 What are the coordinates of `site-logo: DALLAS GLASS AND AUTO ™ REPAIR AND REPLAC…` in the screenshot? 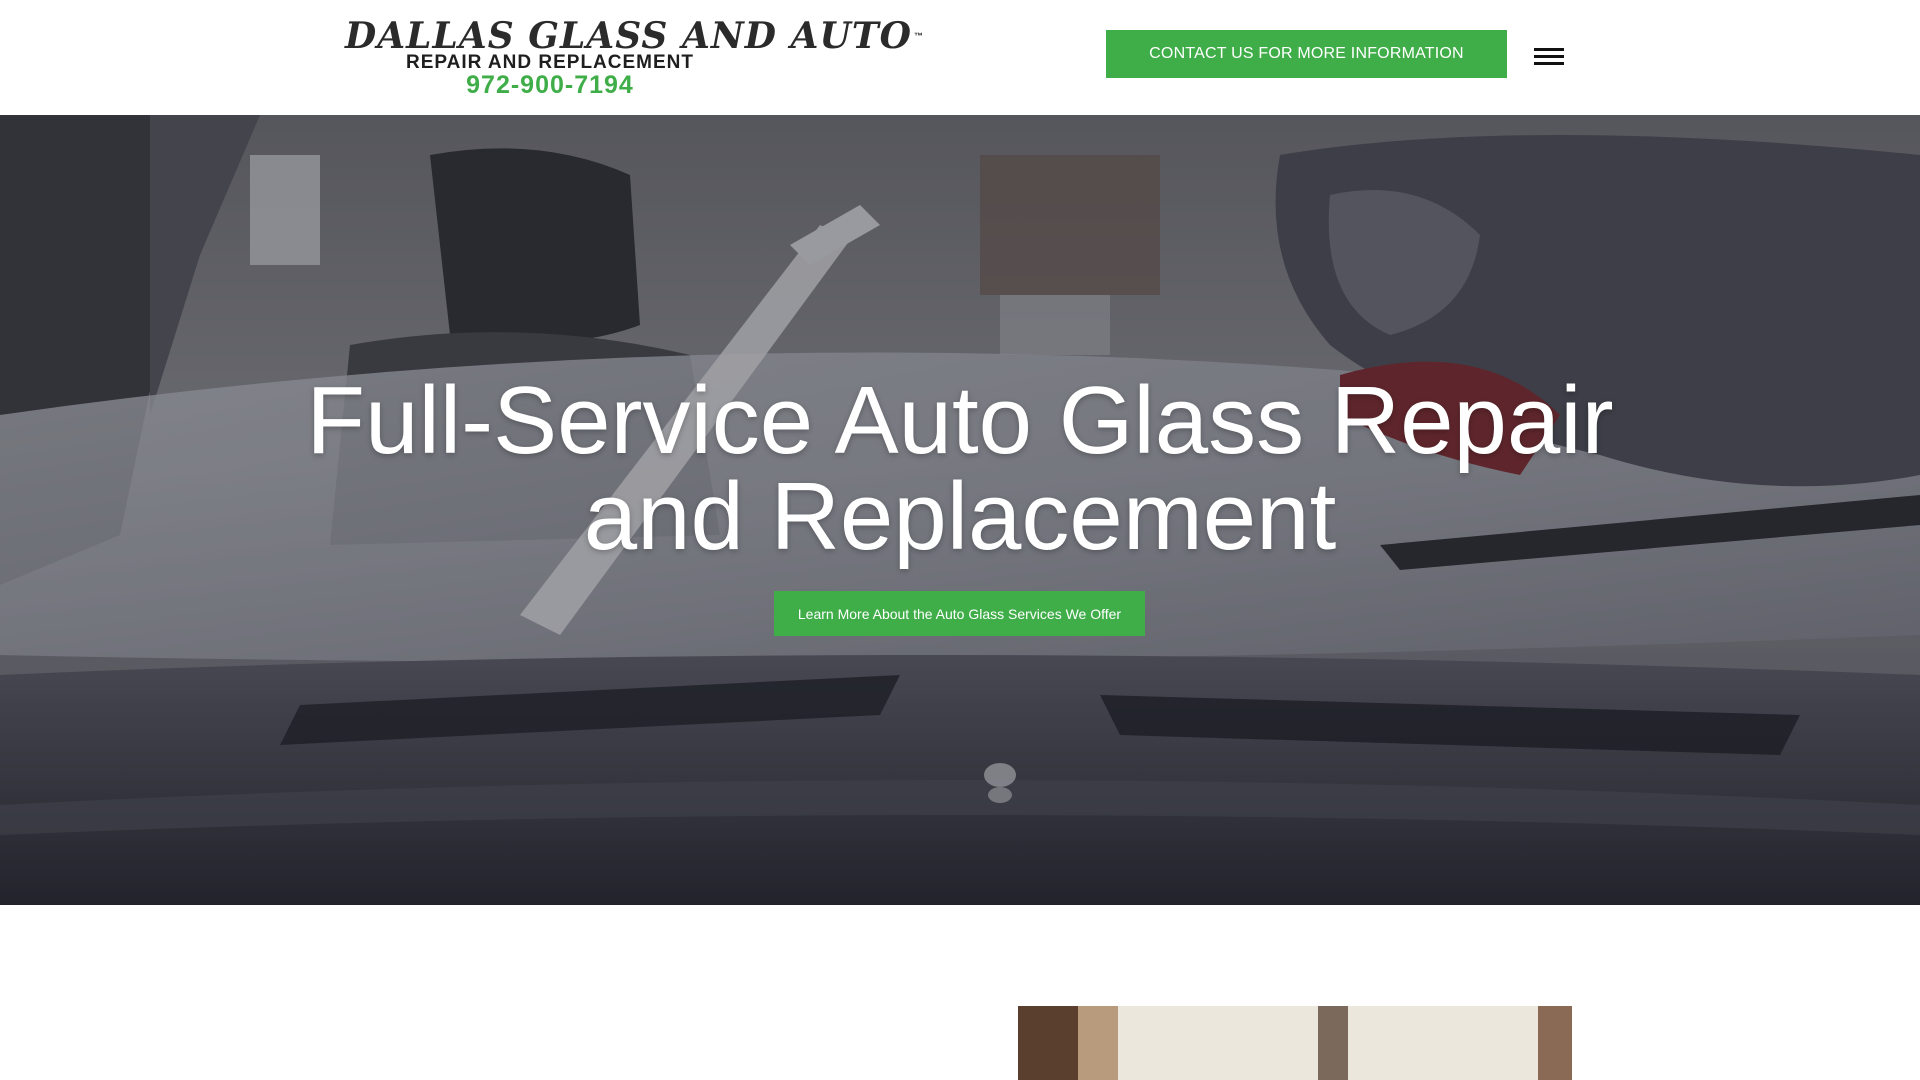 It's located at (635, 56).